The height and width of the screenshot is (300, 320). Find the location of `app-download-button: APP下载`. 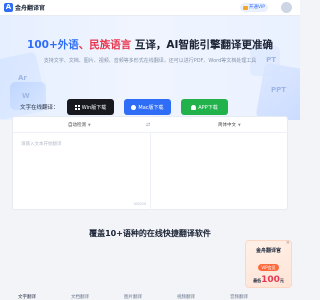

app-download-button: APP下载 is located at coordinates (204, 107).